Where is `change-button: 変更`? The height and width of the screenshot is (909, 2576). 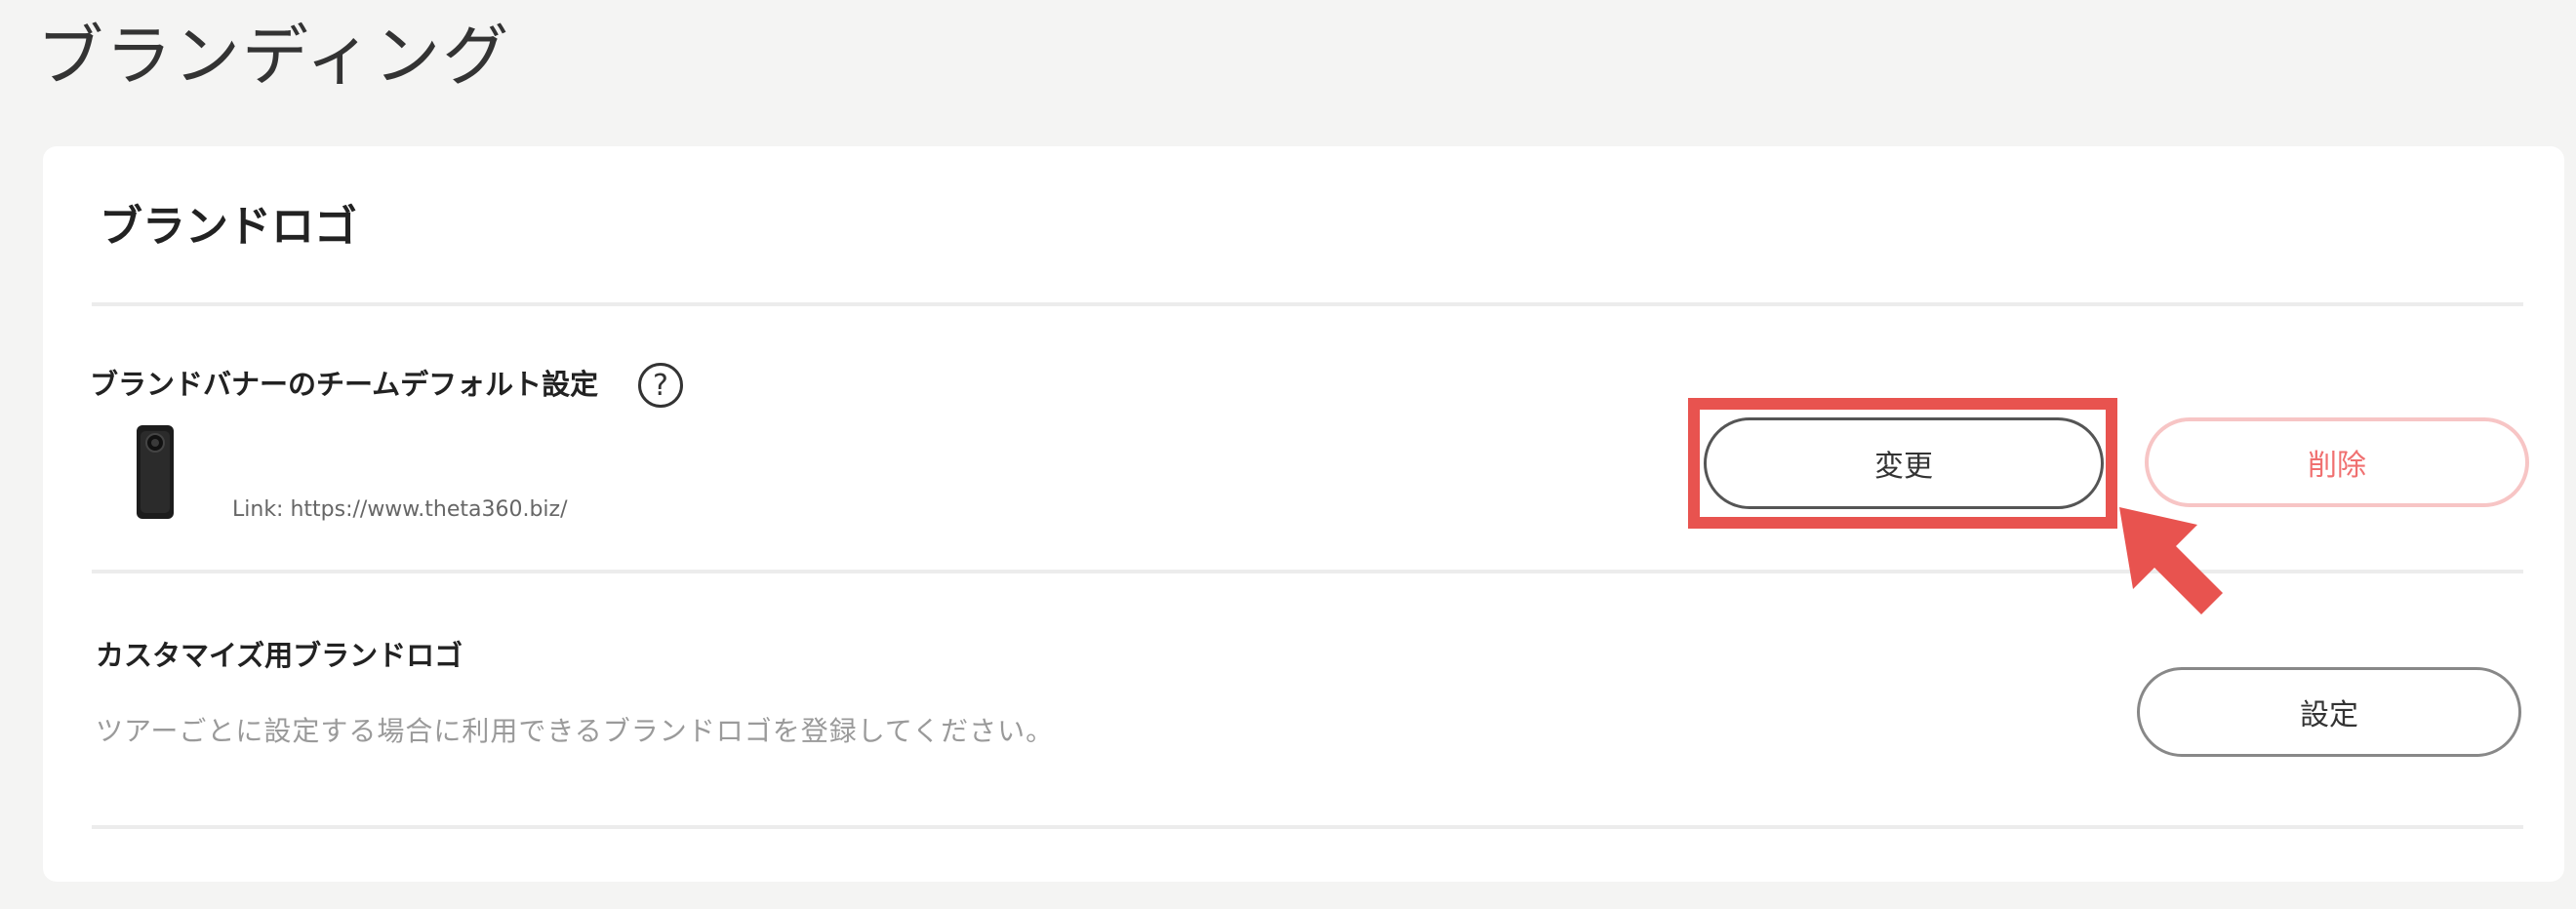
change-button: 変更 is located at coordinates (1904, 463).